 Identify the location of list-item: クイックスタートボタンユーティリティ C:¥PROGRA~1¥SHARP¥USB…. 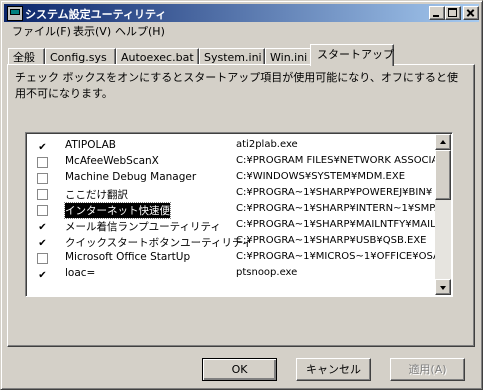
(233, 242).